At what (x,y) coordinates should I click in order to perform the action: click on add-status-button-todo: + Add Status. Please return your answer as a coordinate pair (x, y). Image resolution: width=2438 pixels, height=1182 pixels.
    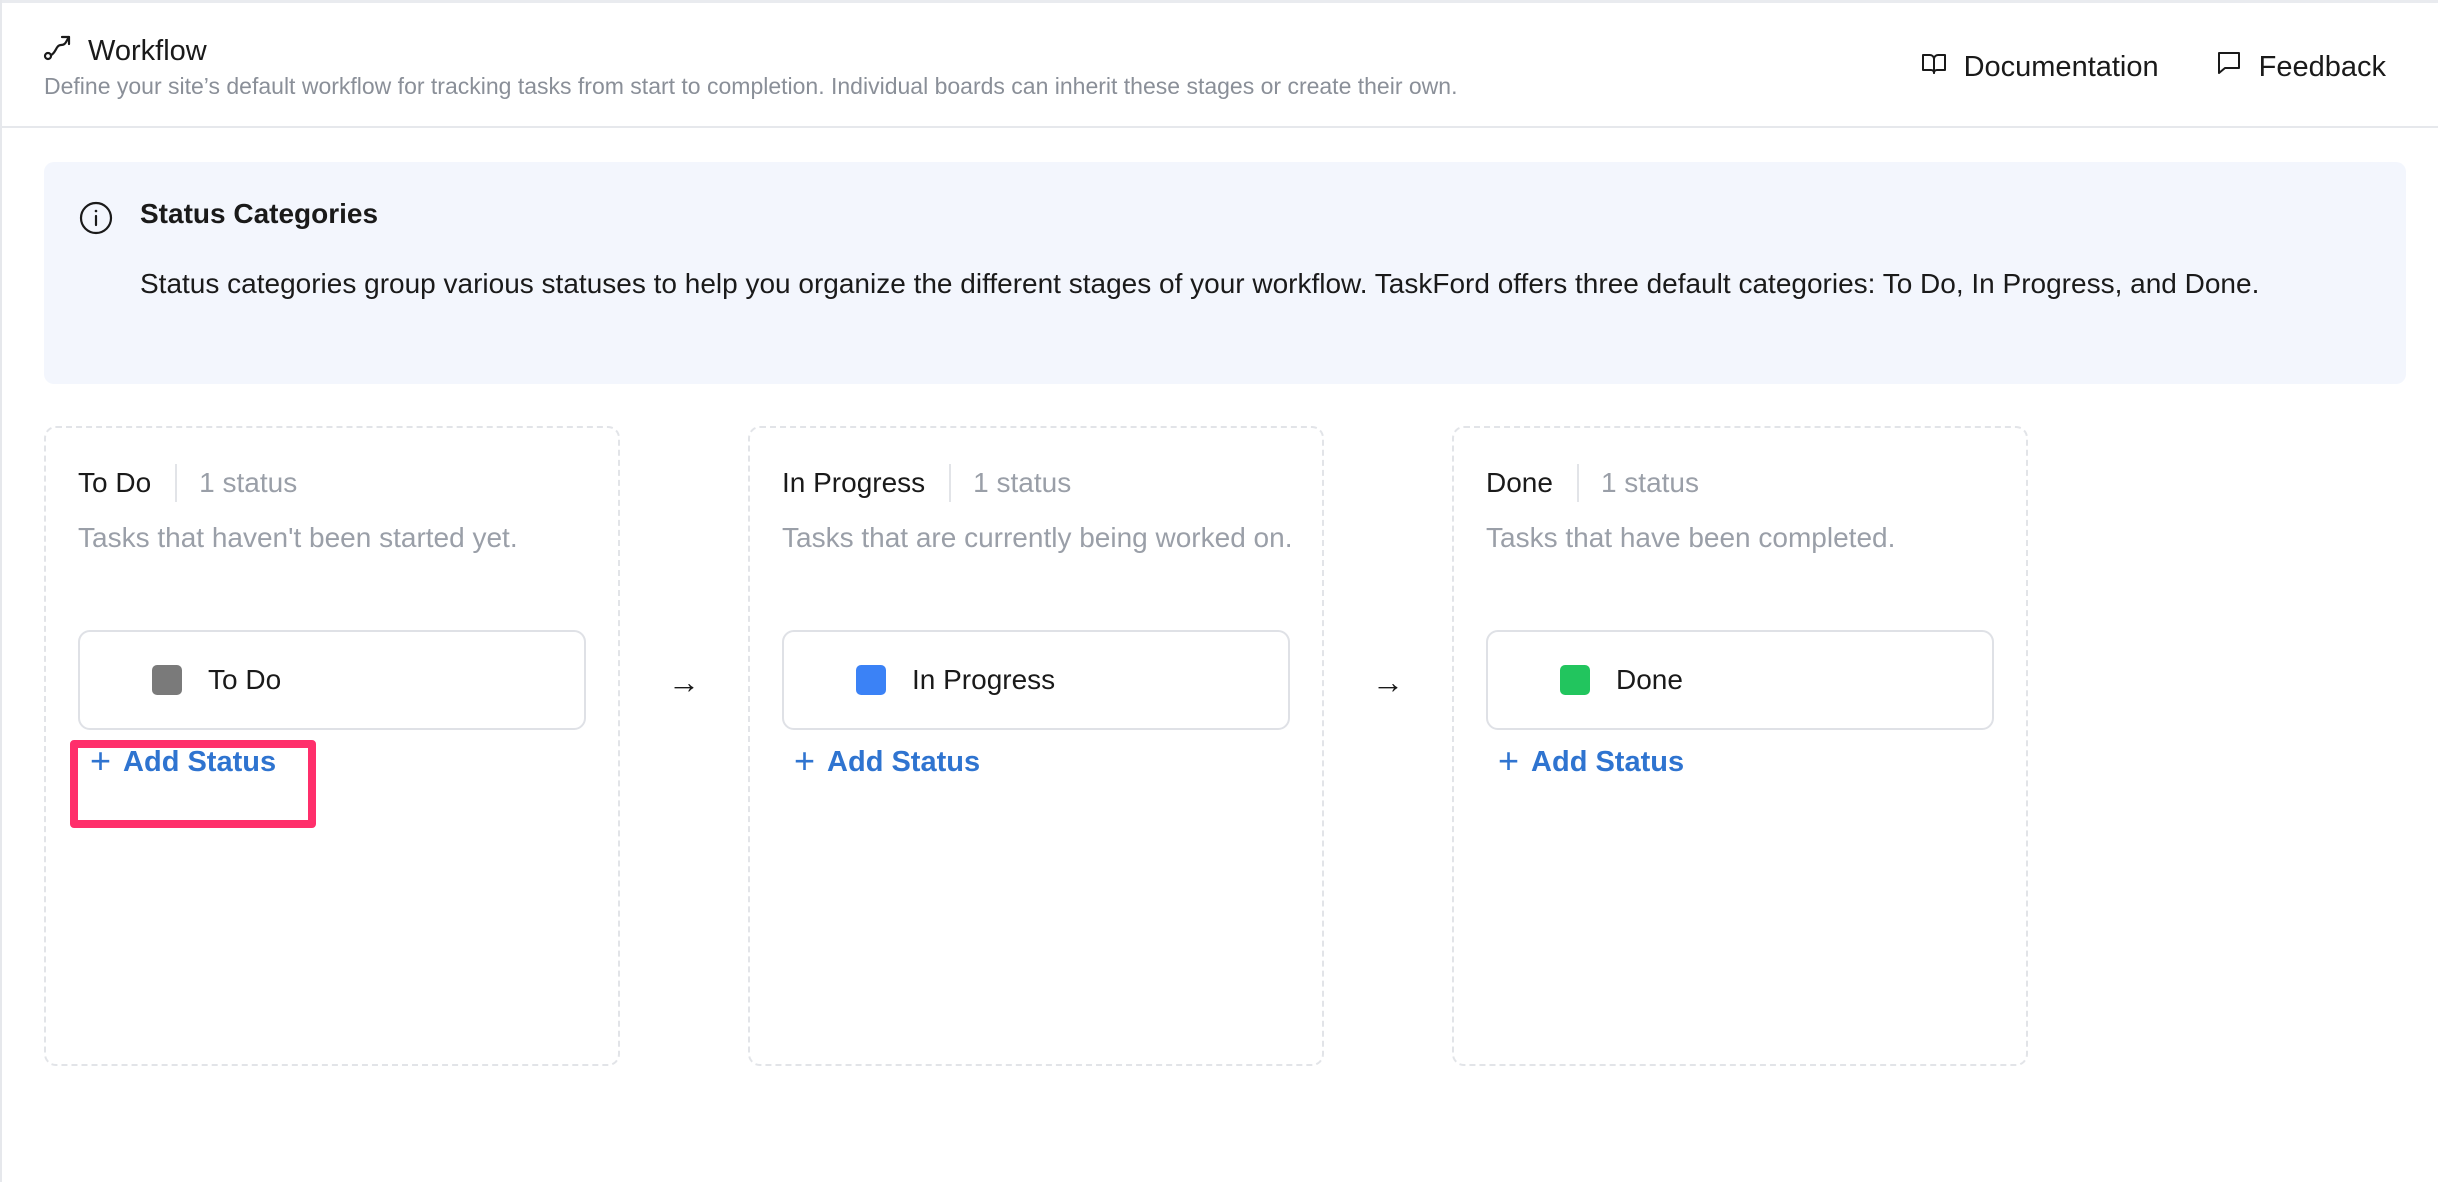
    Looking at the image, I should click on (183, 760).